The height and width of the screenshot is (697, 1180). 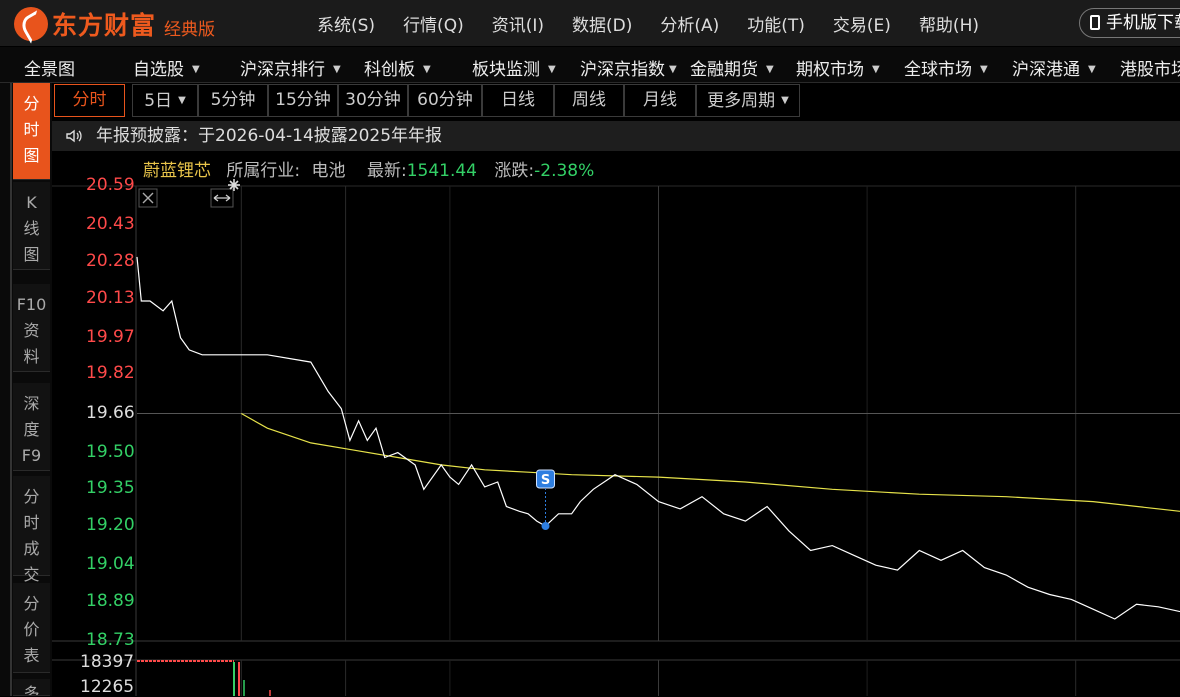 What do you see at coordinates (710, 462) in the screenshot?
I see `average-price-line` at bounding box center [710, 462].